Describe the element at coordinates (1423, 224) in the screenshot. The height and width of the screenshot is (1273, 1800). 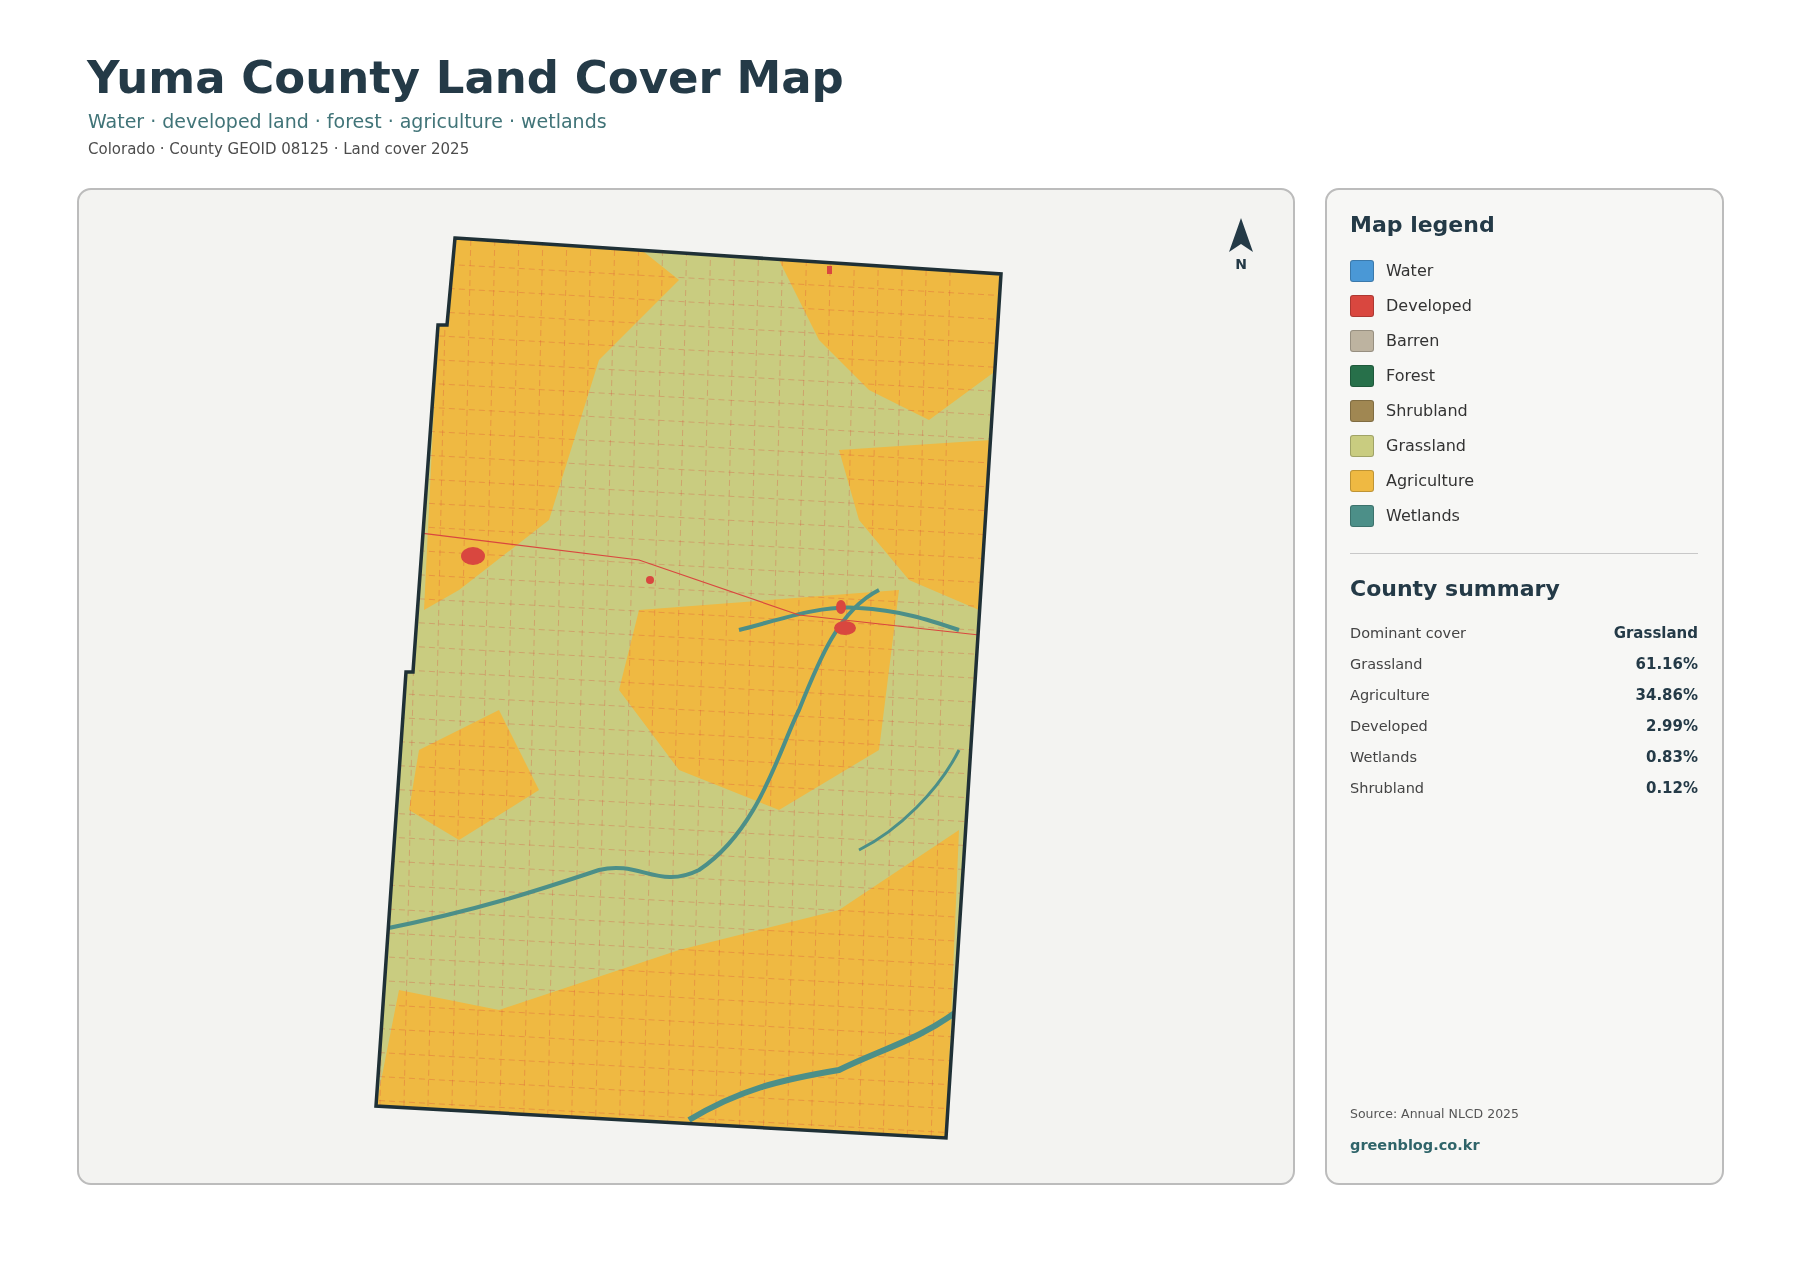
I see `legend-title: Map legend` at that location.